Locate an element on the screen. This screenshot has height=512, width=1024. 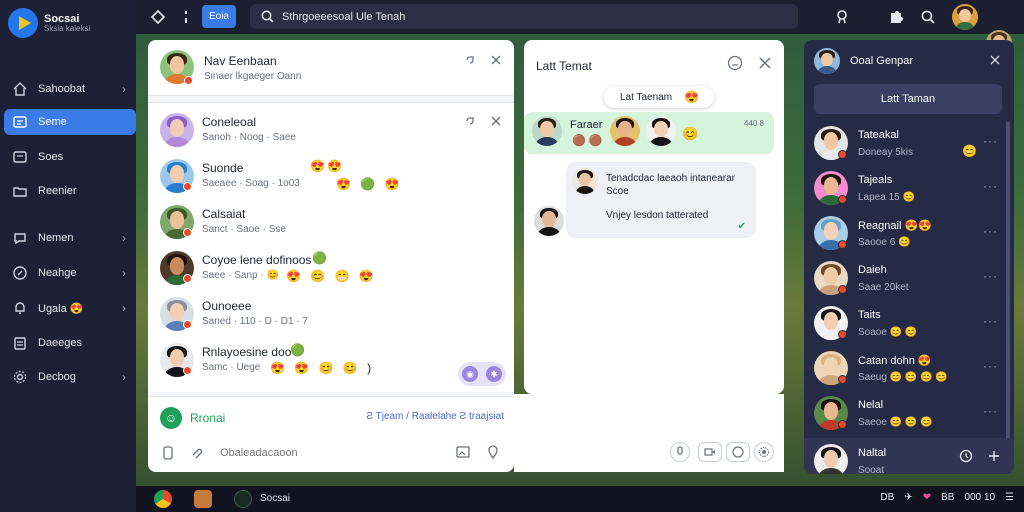
chat-name: Coneleoal is located at coordinates (229, 122).